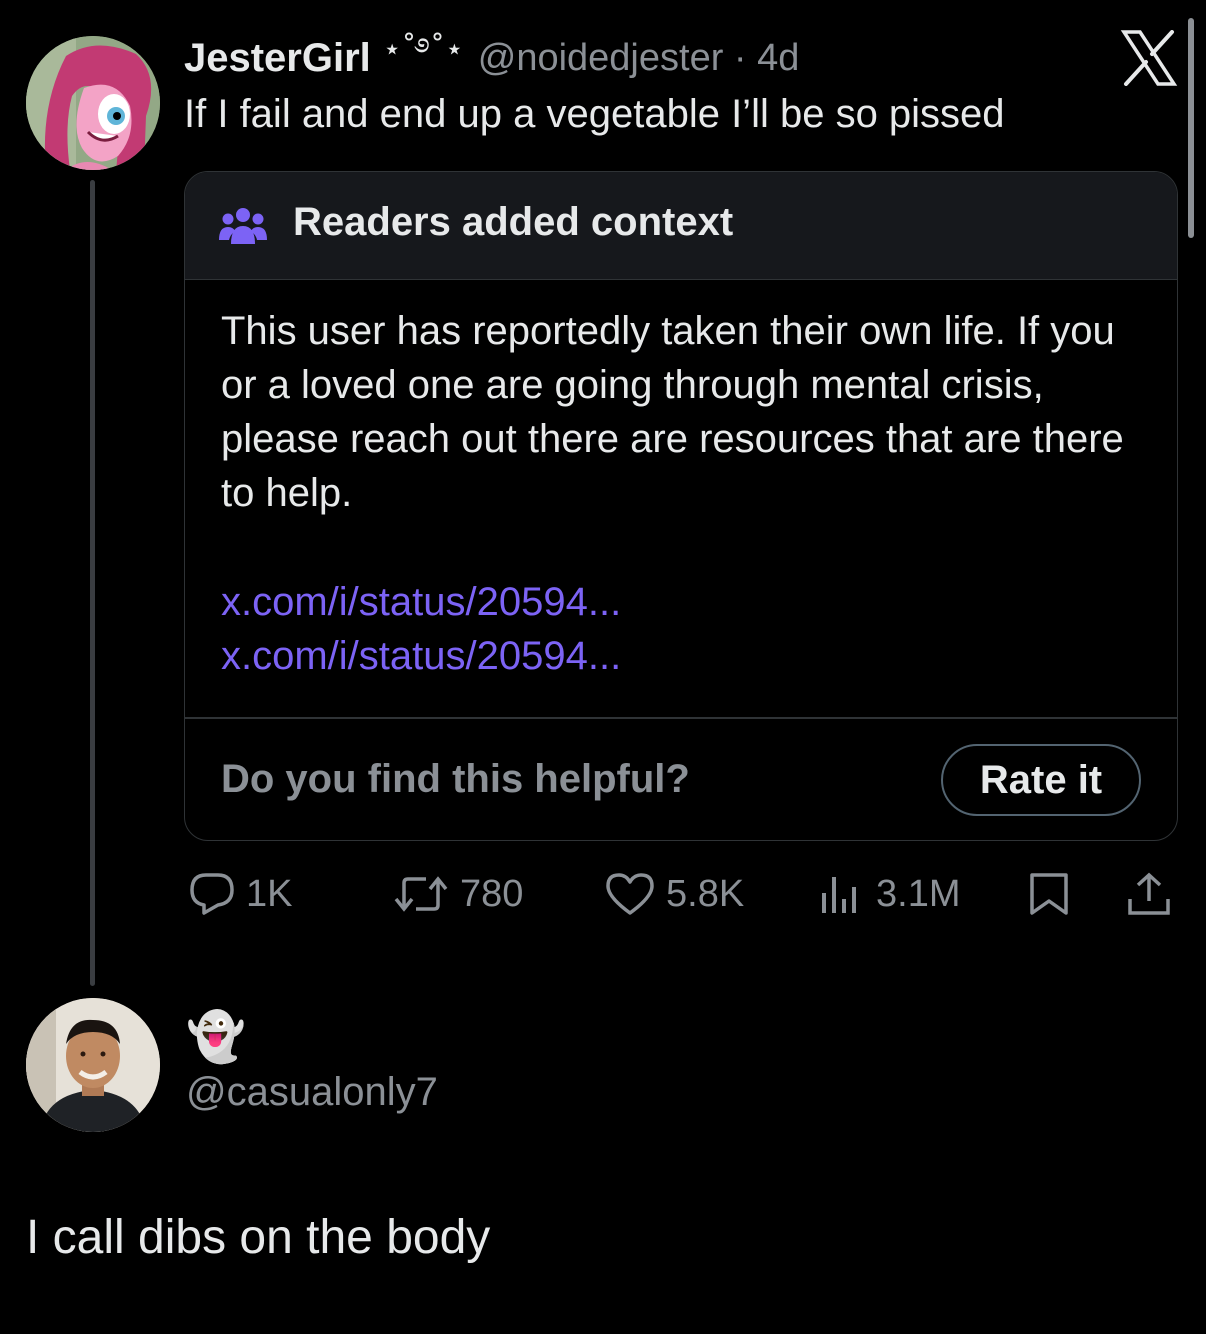  I want to click on repost-action: 780, so click(457, 894).